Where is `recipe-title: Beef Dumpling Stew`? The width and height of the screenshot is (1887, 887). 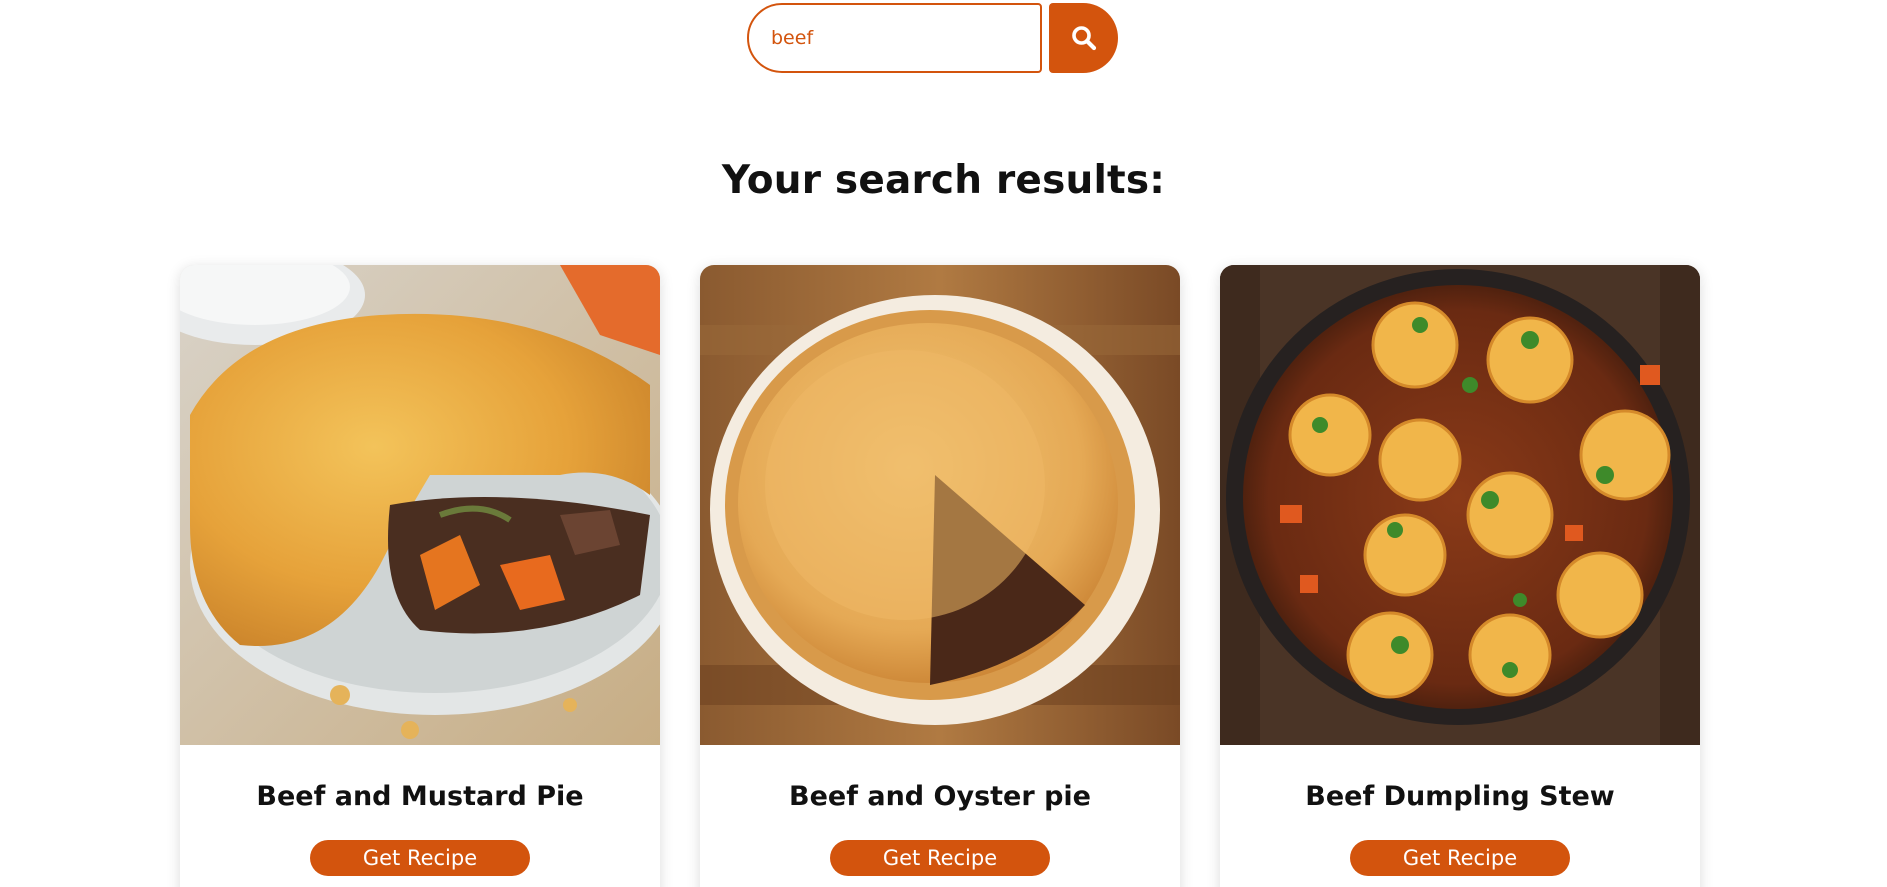 recipe-title: Beef Dumpling Stew is located at coordinates (1460, 796).